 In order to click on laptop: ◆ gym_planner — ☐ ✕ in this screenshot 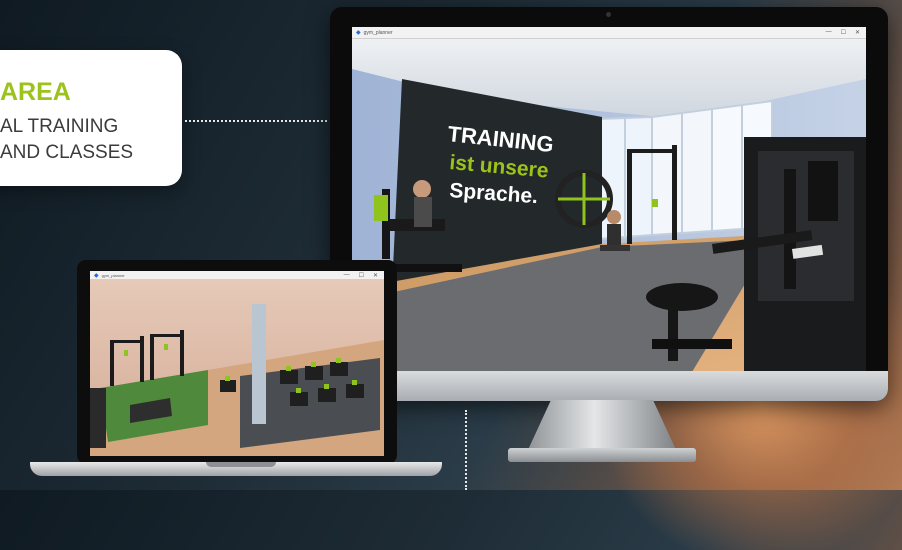, I will do `click(237, 362)`.